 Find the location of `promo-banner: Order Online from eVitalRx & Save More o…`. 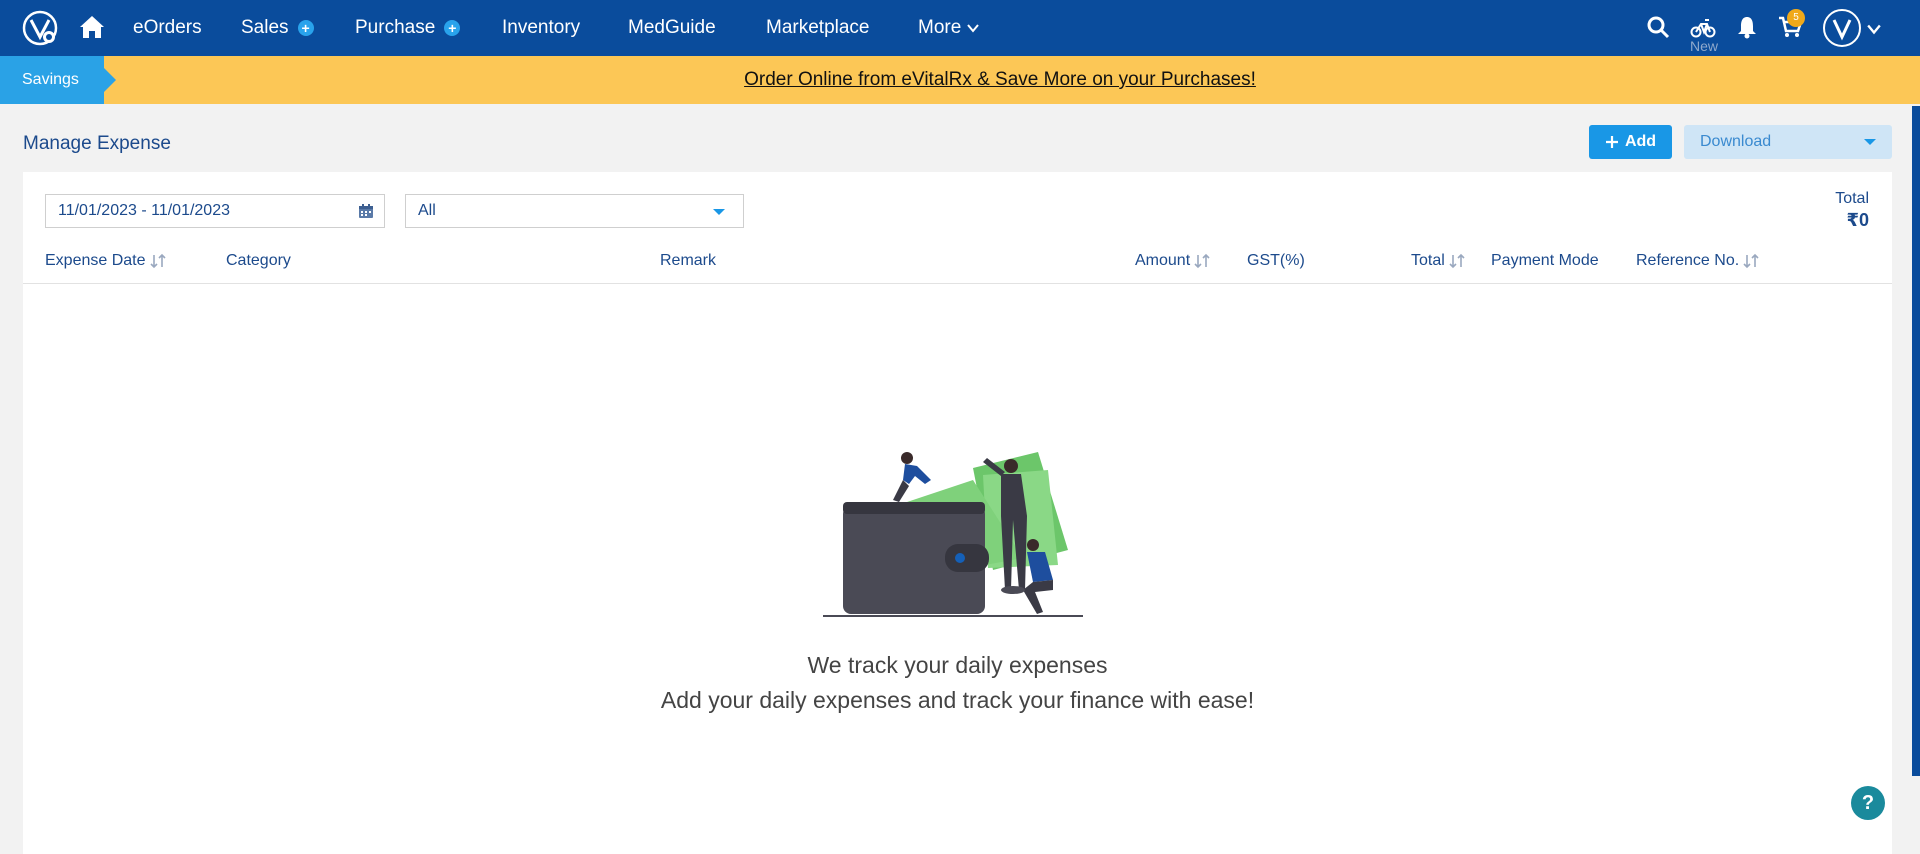

promo-banner: Order Online from eVitalRx & Save More o… is located at coordinates (960, 80).